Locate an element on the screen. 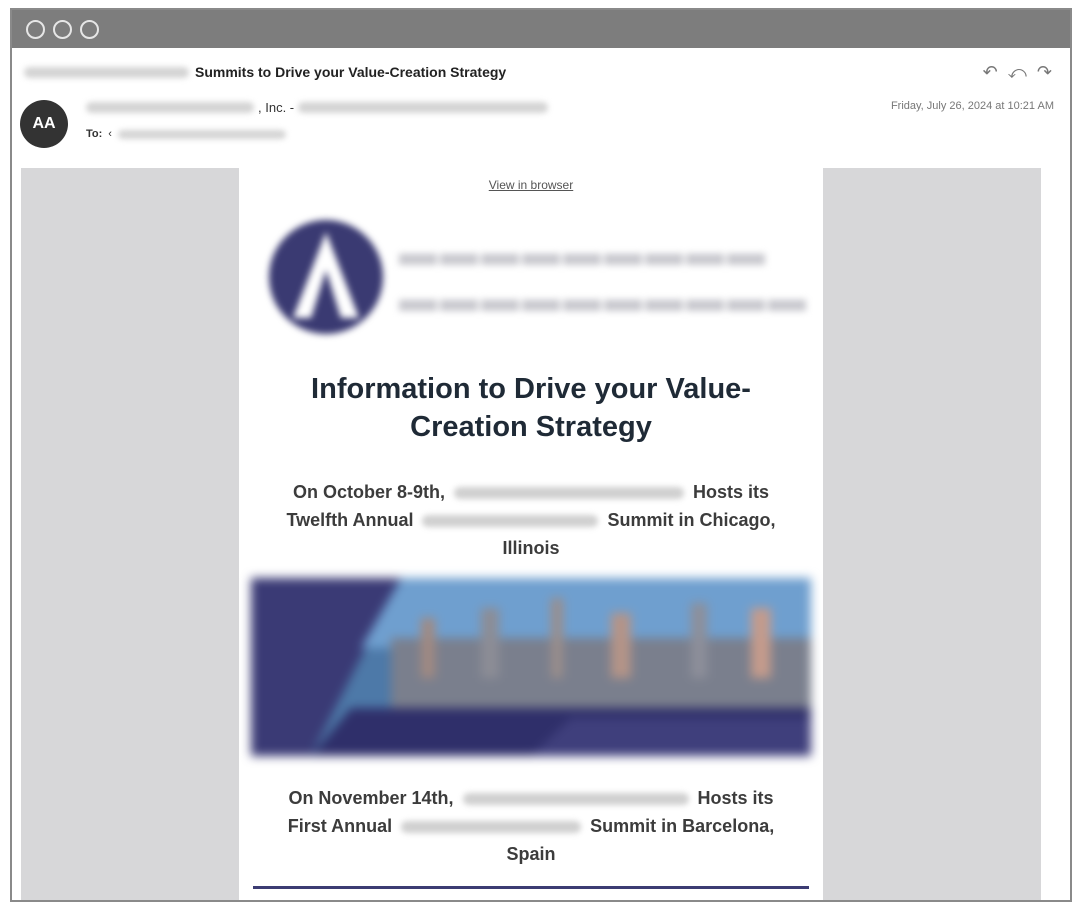  forward-icon: ↷ is located at coordinates (1044, 72).